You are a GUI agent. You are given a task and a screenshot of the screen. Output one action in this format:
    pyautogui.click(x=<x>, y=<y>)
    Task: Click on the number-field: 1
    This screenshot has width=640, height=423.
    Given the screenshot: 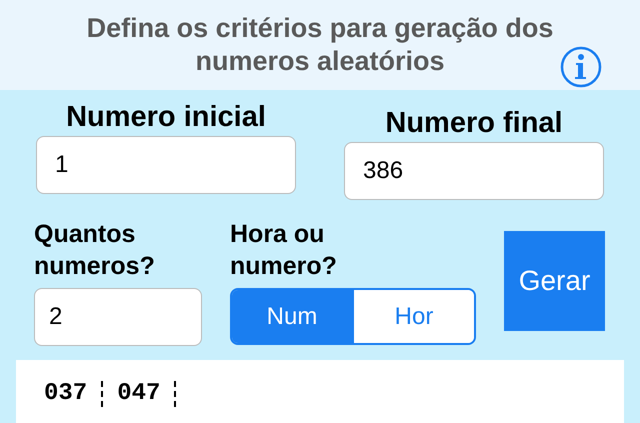 What is the action you would take?
    pyautogui.click(x=166, y=165)
    